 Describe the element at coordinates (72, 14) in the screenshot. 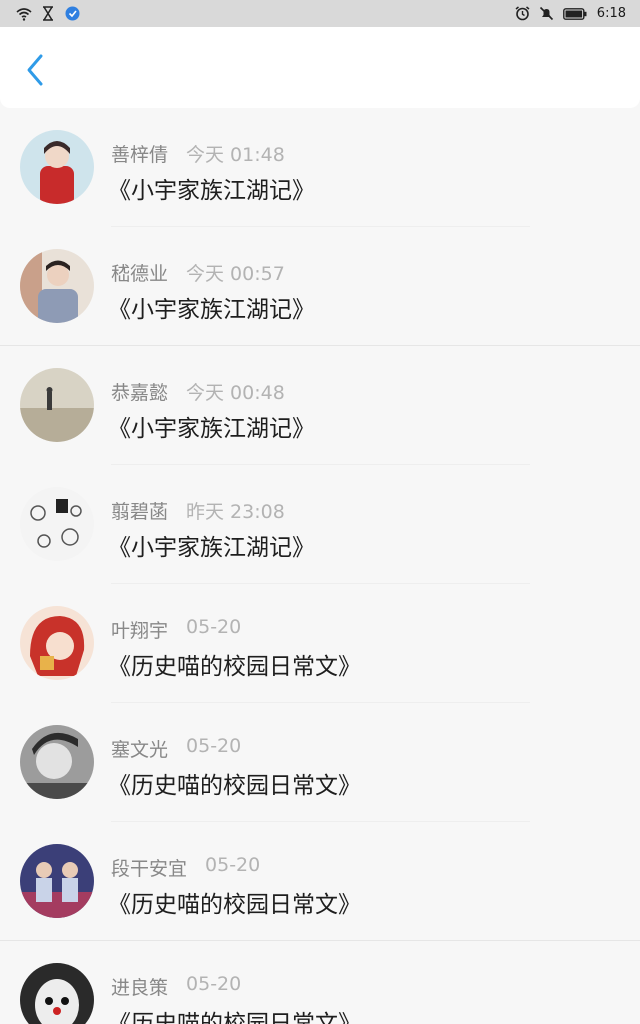

I see `app-badge-icon` at that location.